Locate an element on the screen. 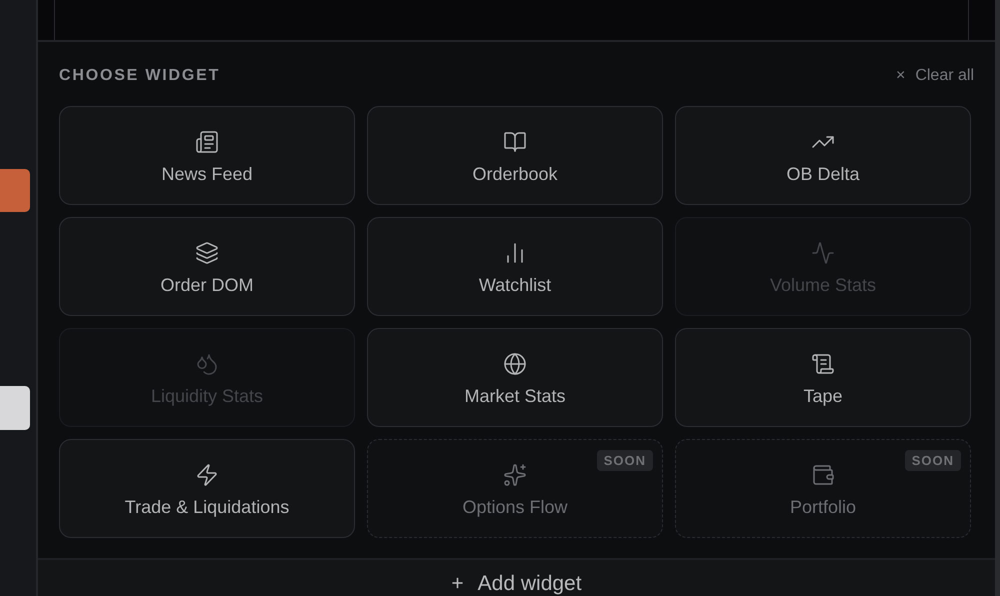 The height and width of the screenshot is (596, 1000). droplets-icon is located at coordinates (207, 364).